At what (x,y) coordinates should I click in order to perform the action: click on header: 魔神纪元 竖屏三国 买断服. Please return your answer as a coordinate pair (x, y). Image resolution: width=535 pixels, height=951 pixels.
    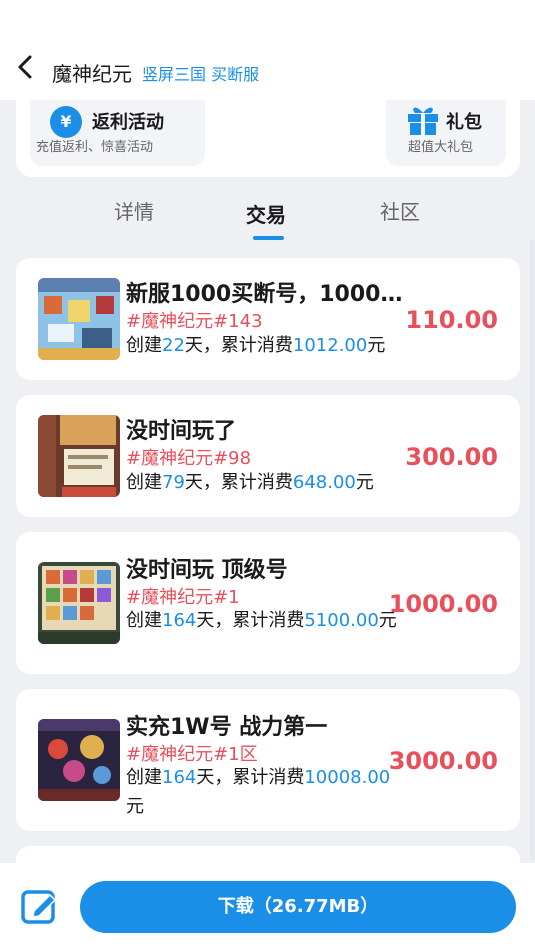
    Looking at the image, I should click on (267, 50).